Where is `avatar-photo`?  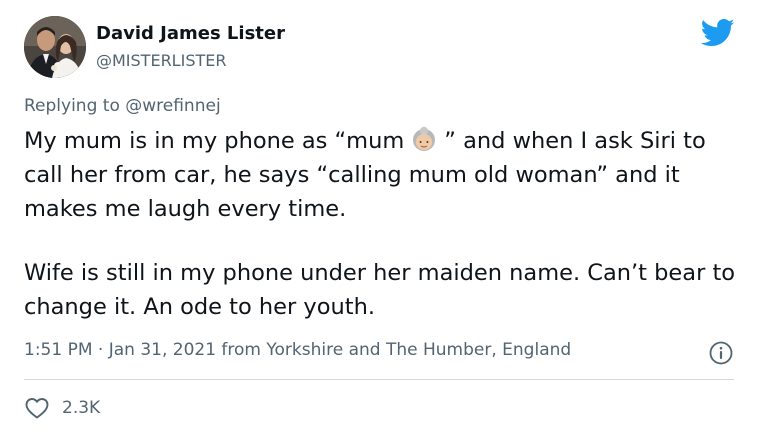 avatar-photo is located at coordinates (55, 47).